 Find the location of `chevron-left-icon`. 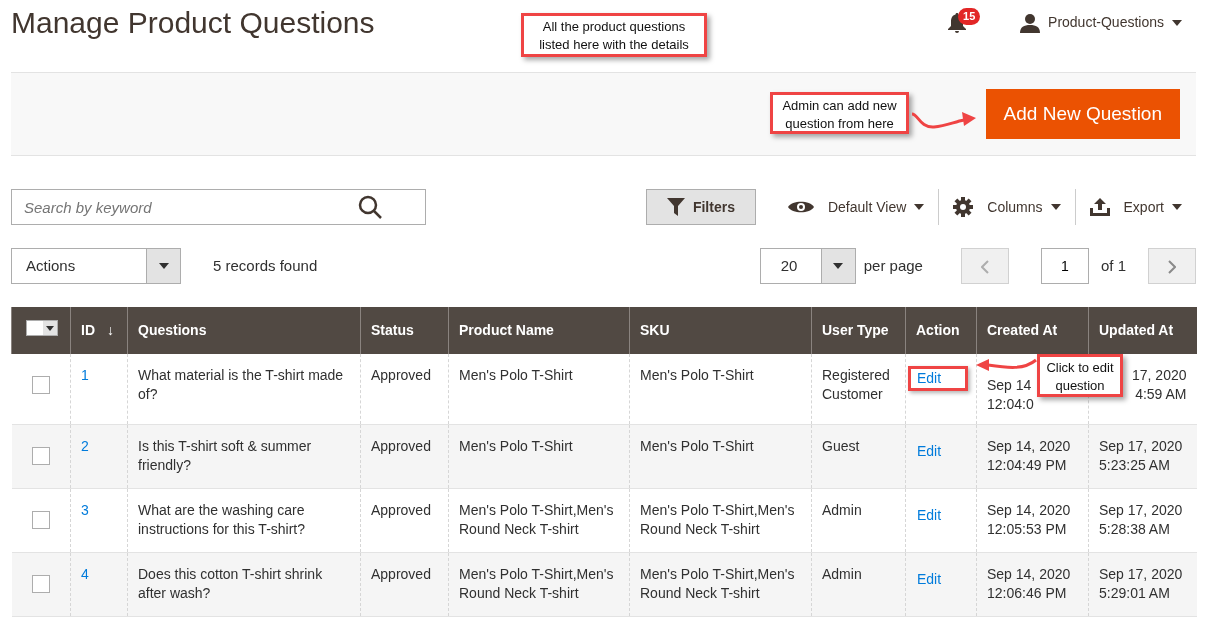

chevron-left-icon is located at coordinates (984, 266).